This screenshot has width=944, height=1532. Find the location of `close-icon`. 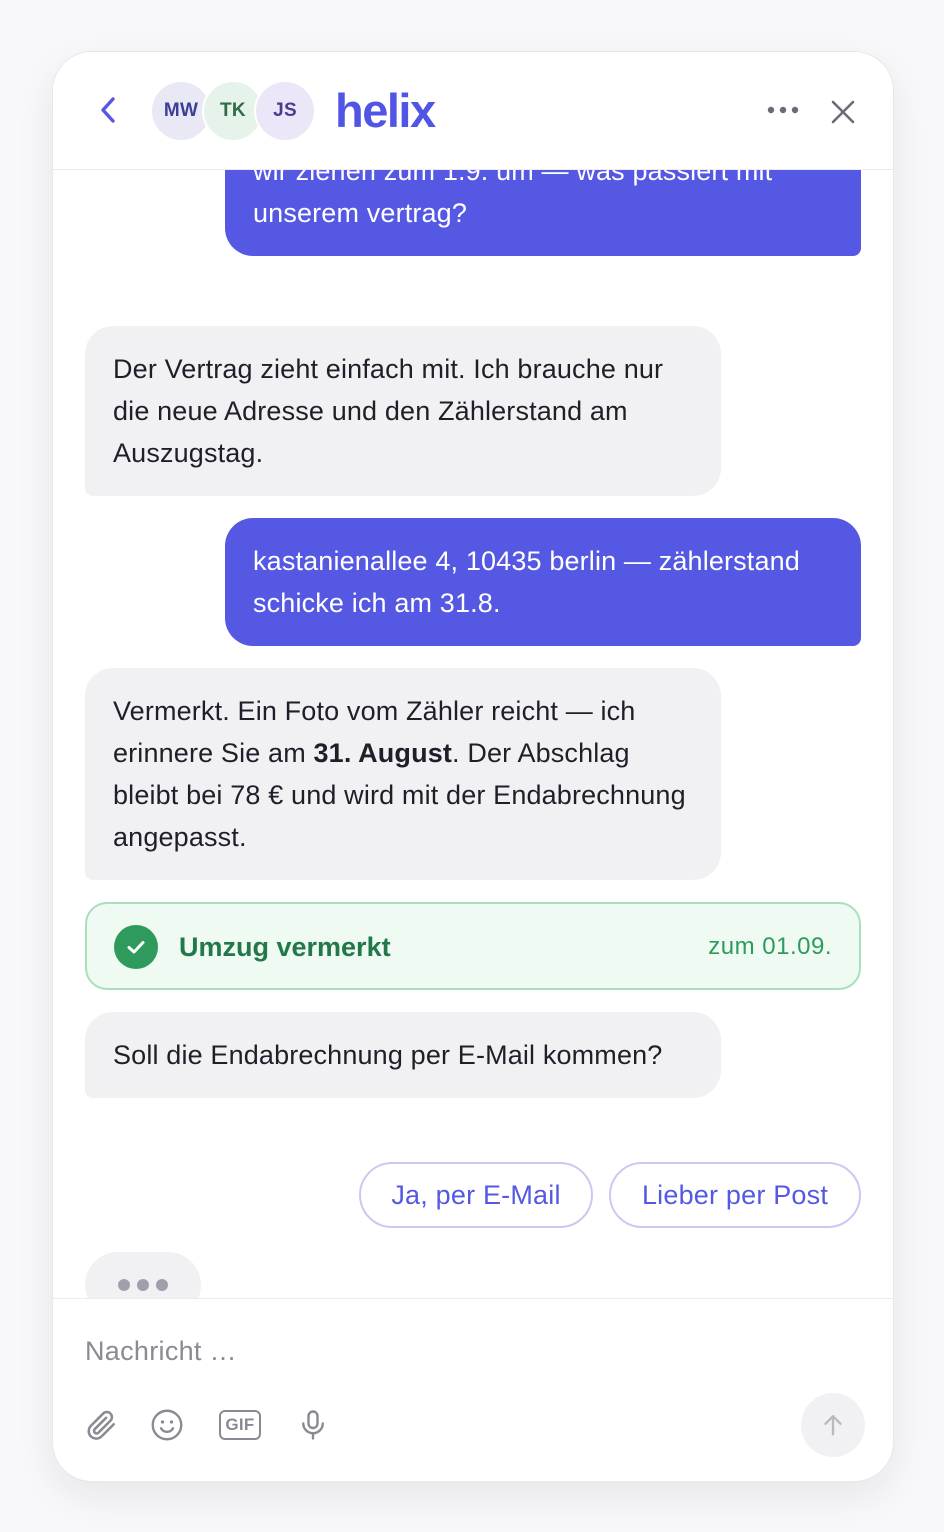

close-icon is located at coordinates (843, 112).